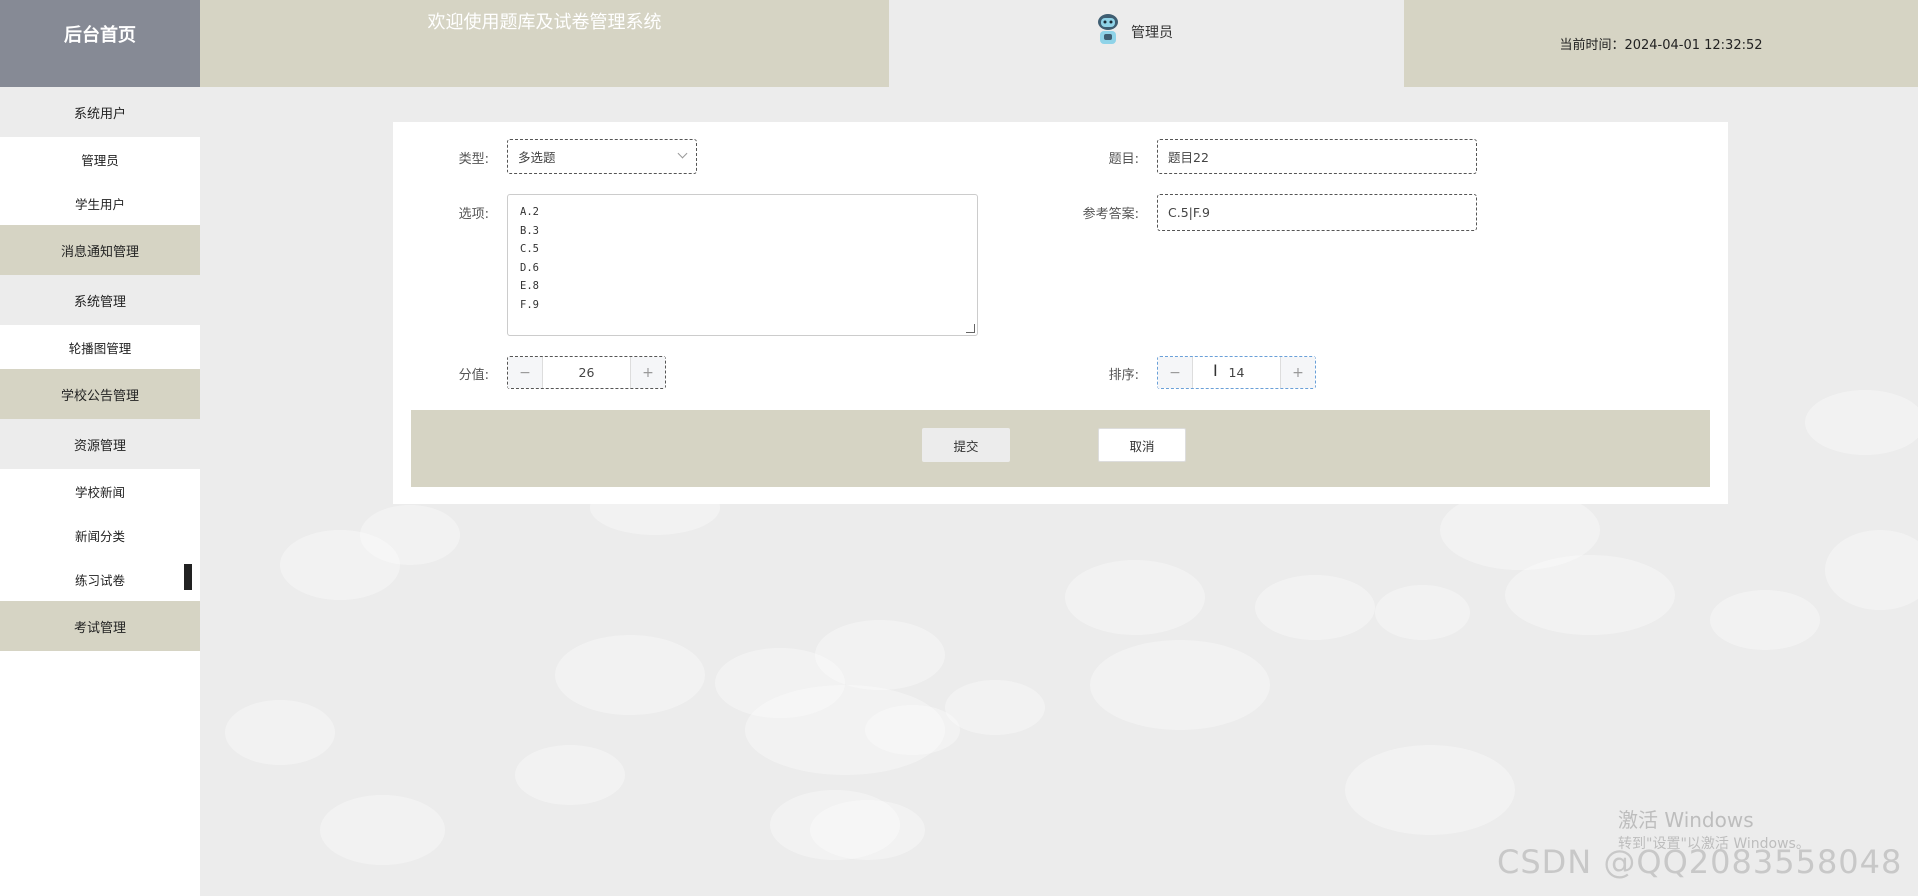  Describe the element at coordinates (529, 230) in the screenshot. I see `option-line: B.3` at that location.